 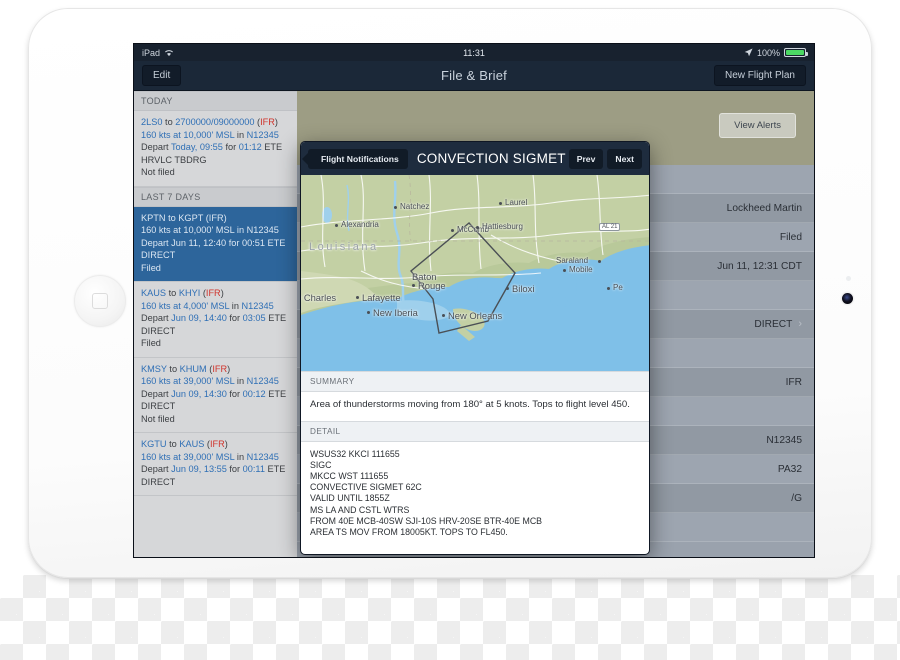 I want to click on flight-detail-value: Jun 11, 12:31 CDT, so click(x=759, y=266).